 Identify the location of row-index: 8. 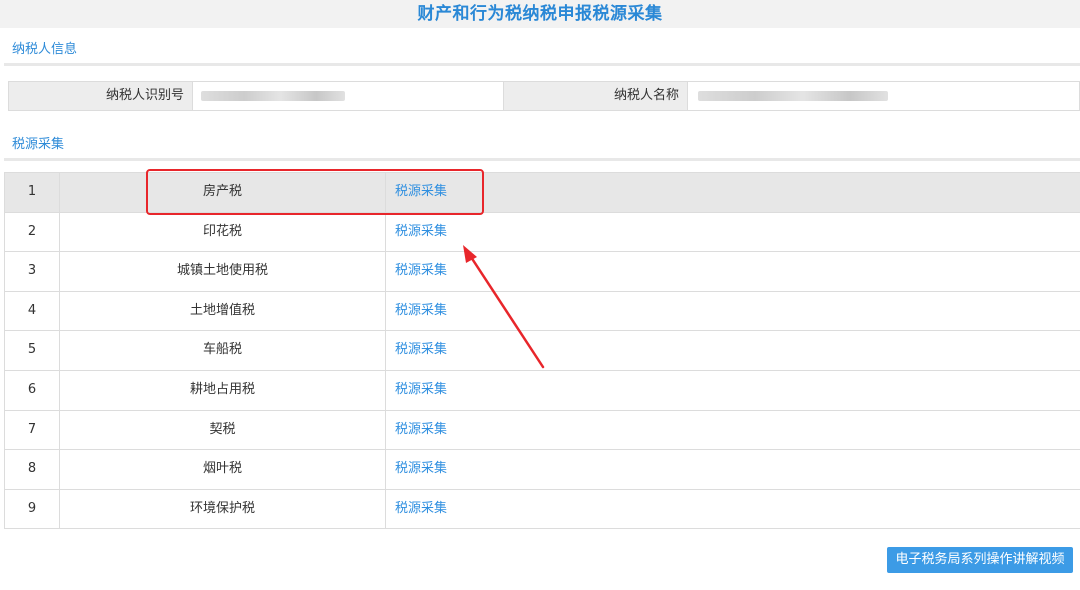
(32, 469).